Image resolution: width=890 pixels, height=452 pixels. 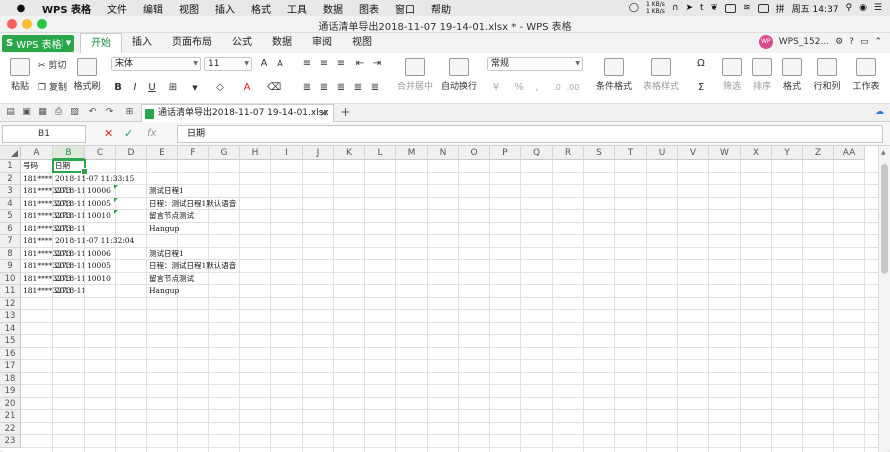 I want to click on align-top-icon: ≡, so click(x=307, y=64).